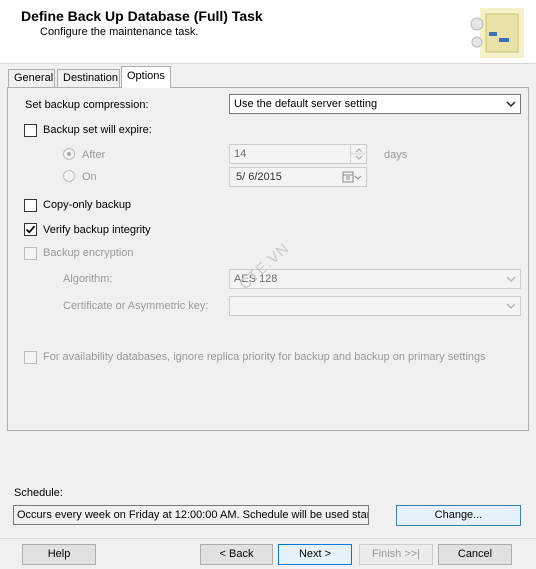 This screenshot has height=569, width=536. I want to click on algorithm-label: Algorithm:, so click(88, 279).